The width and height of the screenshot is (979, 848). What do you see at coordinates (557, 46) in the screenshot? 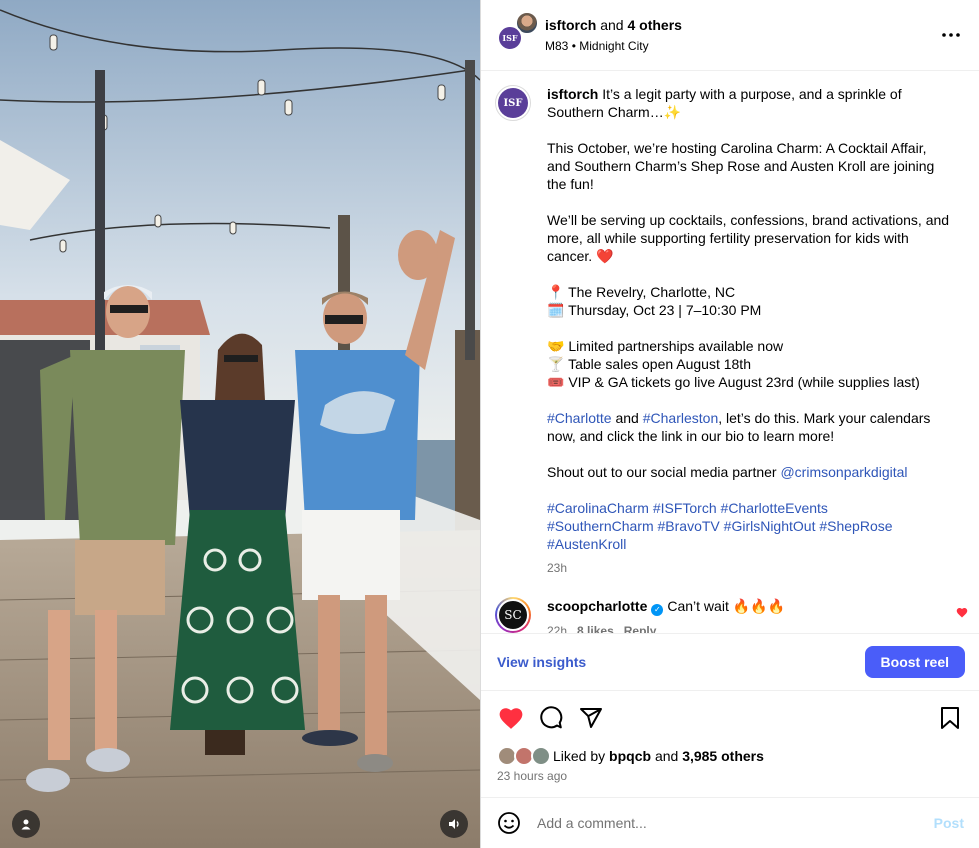
I see `audio-artist: M83` at bounding box center [557, 46].